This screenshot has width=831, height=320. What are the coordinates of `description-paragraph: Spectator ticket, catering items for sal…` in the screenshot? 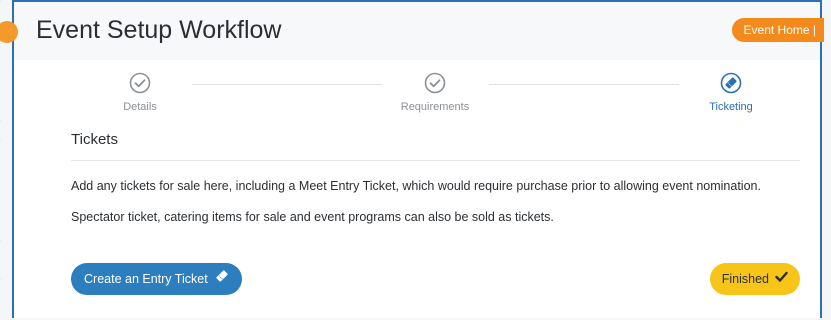 It's located at (312, 217).